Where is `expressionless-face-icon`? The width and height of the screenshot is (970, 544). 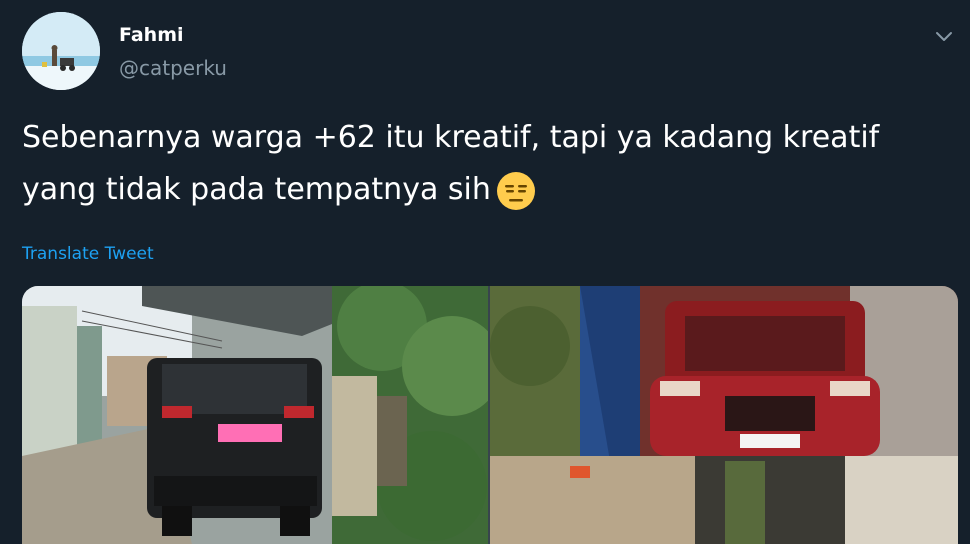
expressionless-face-icon is located at coordinates (516, 191).